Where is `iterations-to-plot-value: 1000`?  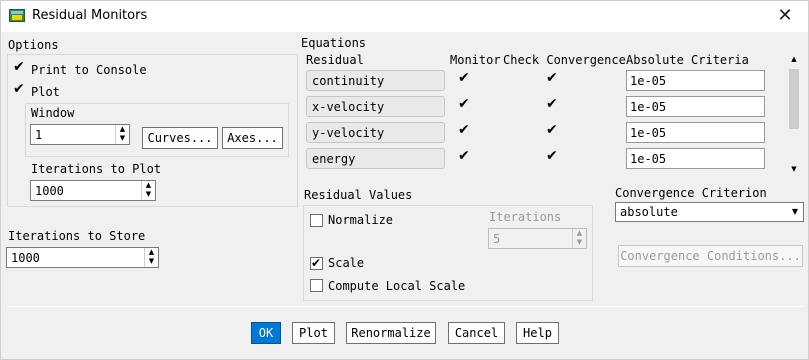
iterations-to-plot-value: 1000 is located at coordinates (49, 191).